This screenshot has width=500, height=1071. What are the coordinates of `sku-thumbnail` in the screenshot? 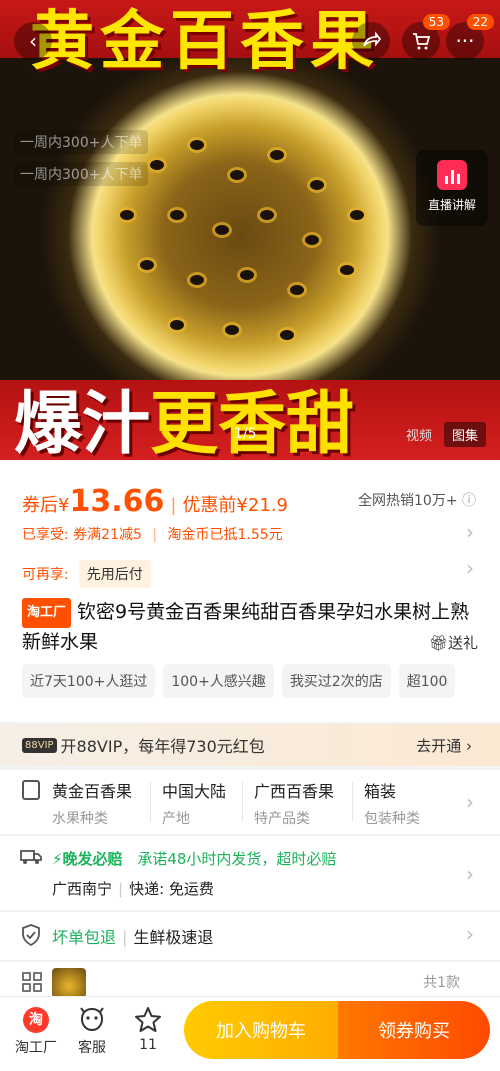 It's located at (69, 983).